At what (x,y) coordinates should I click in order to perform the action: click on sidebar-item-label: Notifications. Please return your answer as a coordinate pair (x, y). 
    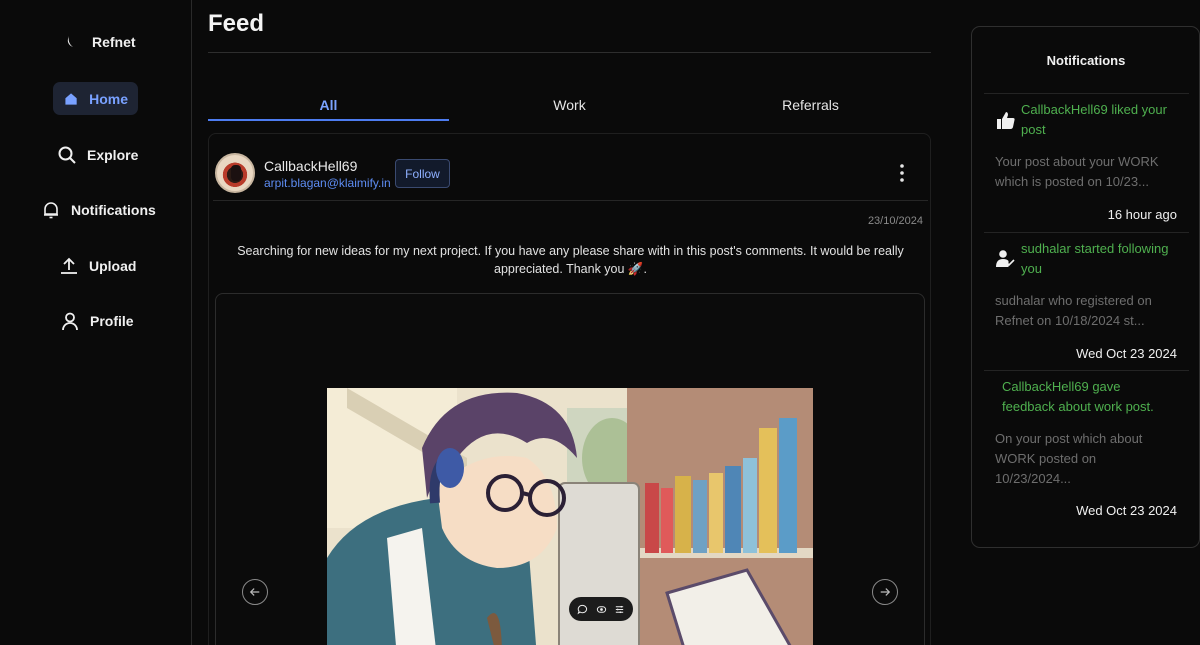
    Looking at the image, I should click on (113, 209).